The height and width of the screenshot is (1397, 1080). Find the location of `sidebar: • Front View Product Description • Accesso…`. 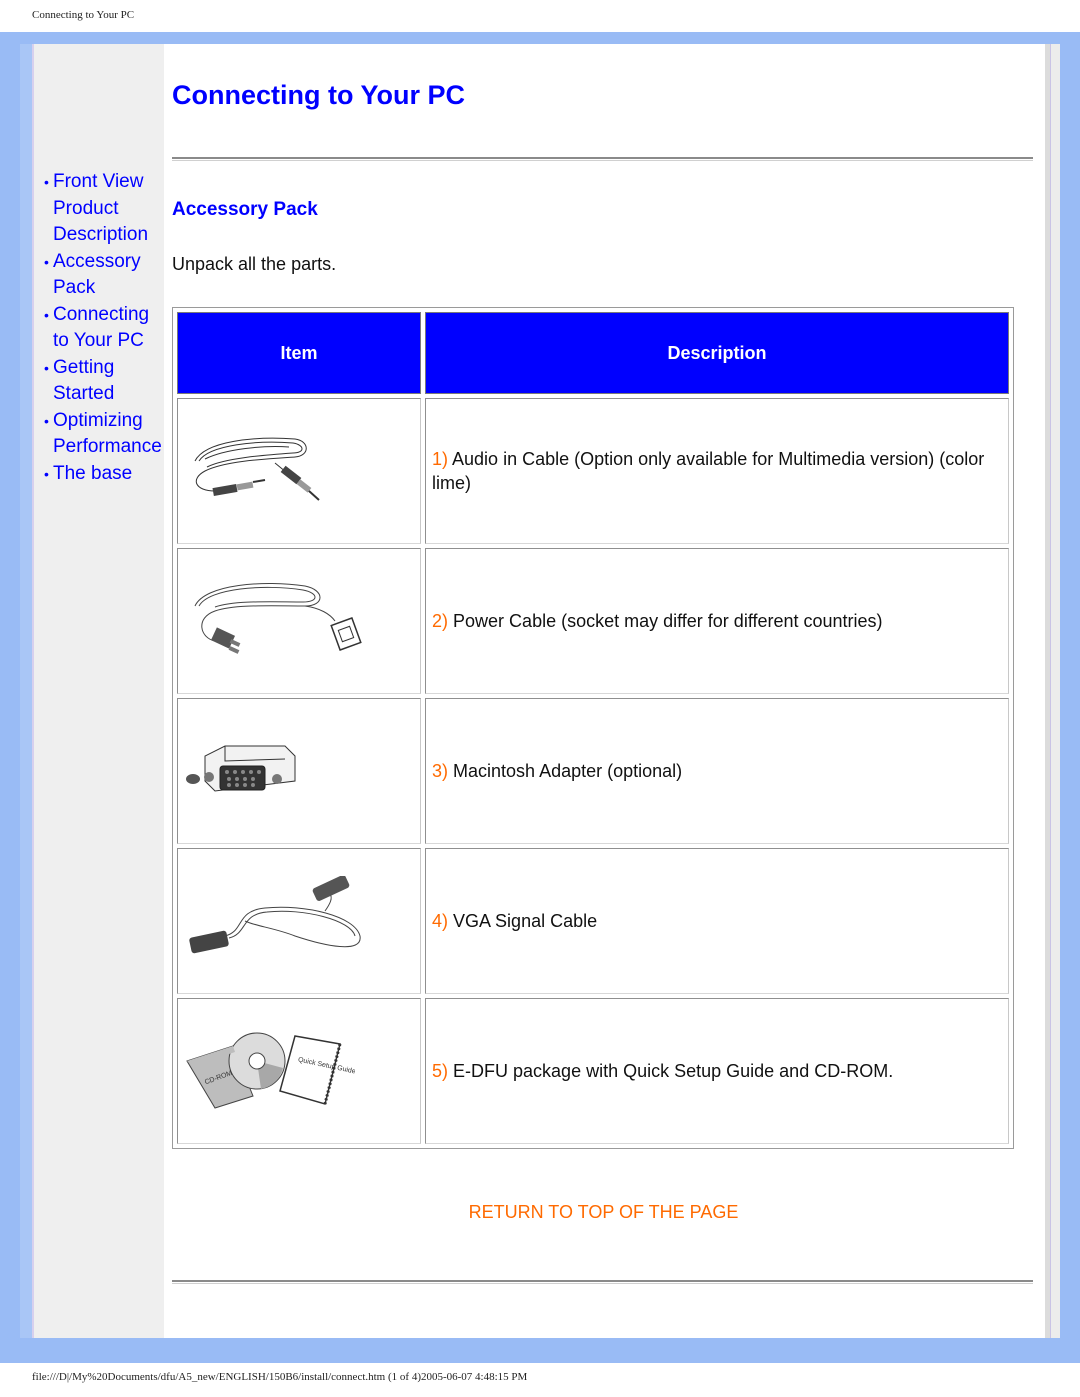

sidebar: • Front View Product Description • Accesso… is located at coordinates (98, 691).